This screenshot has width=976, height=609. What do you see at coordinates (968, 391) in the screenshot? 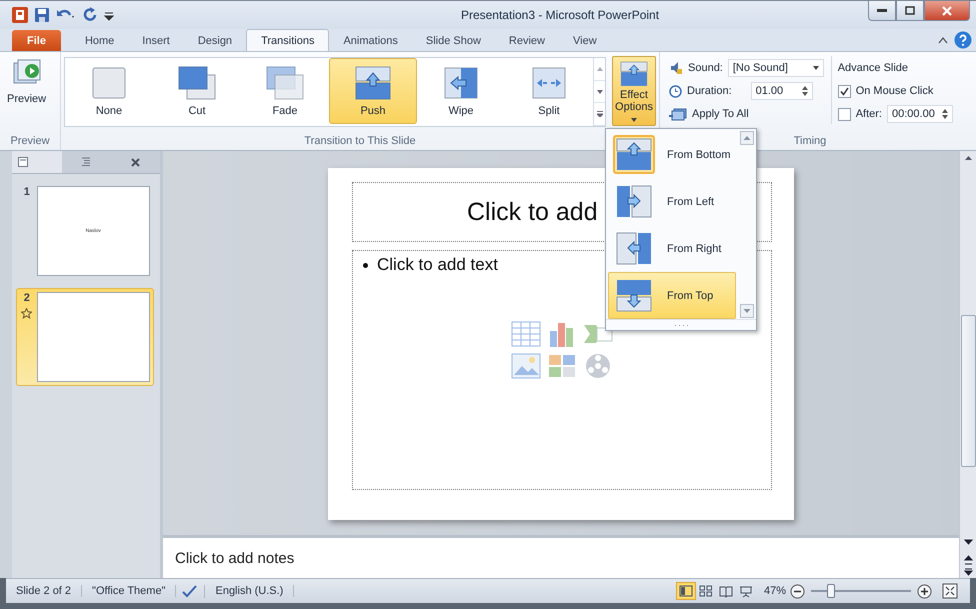
I see `scrollbar-thumb` at bounding box center [968, 391].